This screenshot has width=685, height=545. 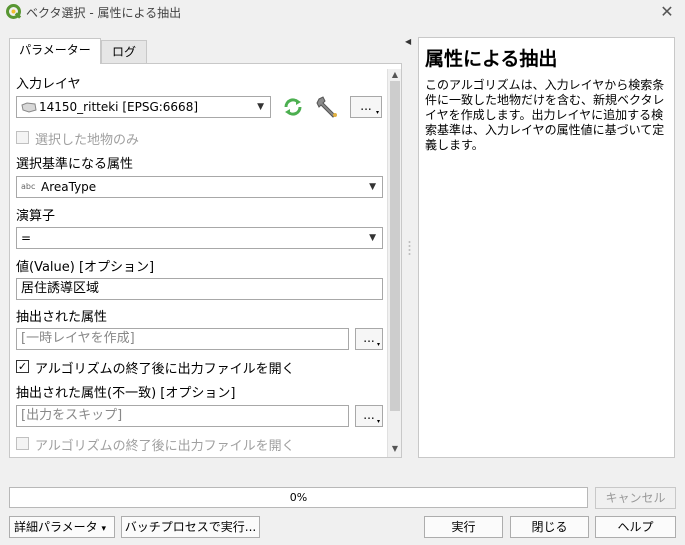 I want to click on open-after2-checkbox, so click(x=22, y=443).